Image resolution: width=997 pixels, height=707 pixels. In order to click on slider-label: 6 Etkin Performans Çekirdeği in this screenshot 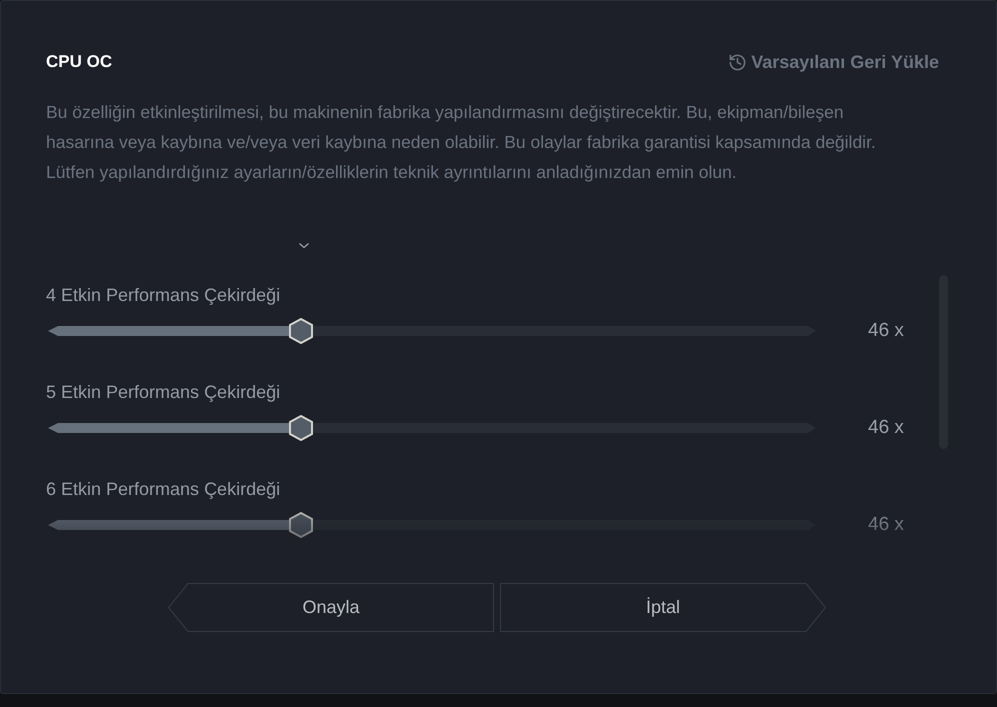, I will do `click(163, 489)`.